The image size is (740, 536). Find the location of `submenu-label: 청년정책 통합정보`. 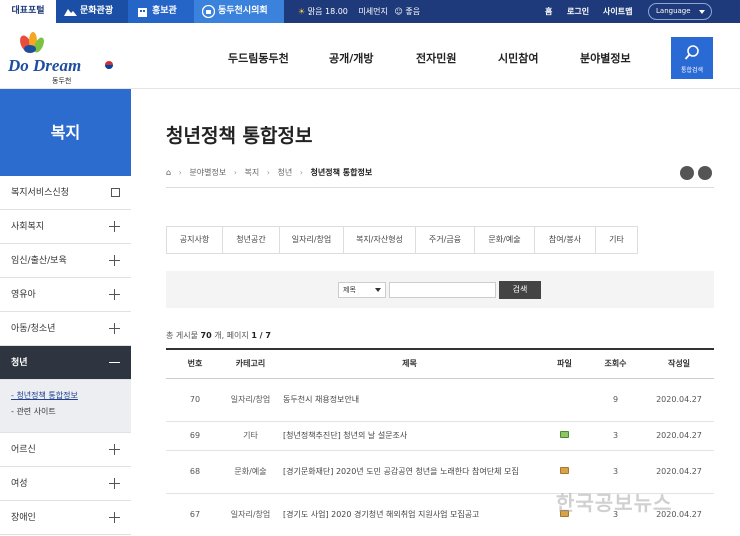

submenu-label: 청년정책 통합정보 is located at coordinates (47, 395).